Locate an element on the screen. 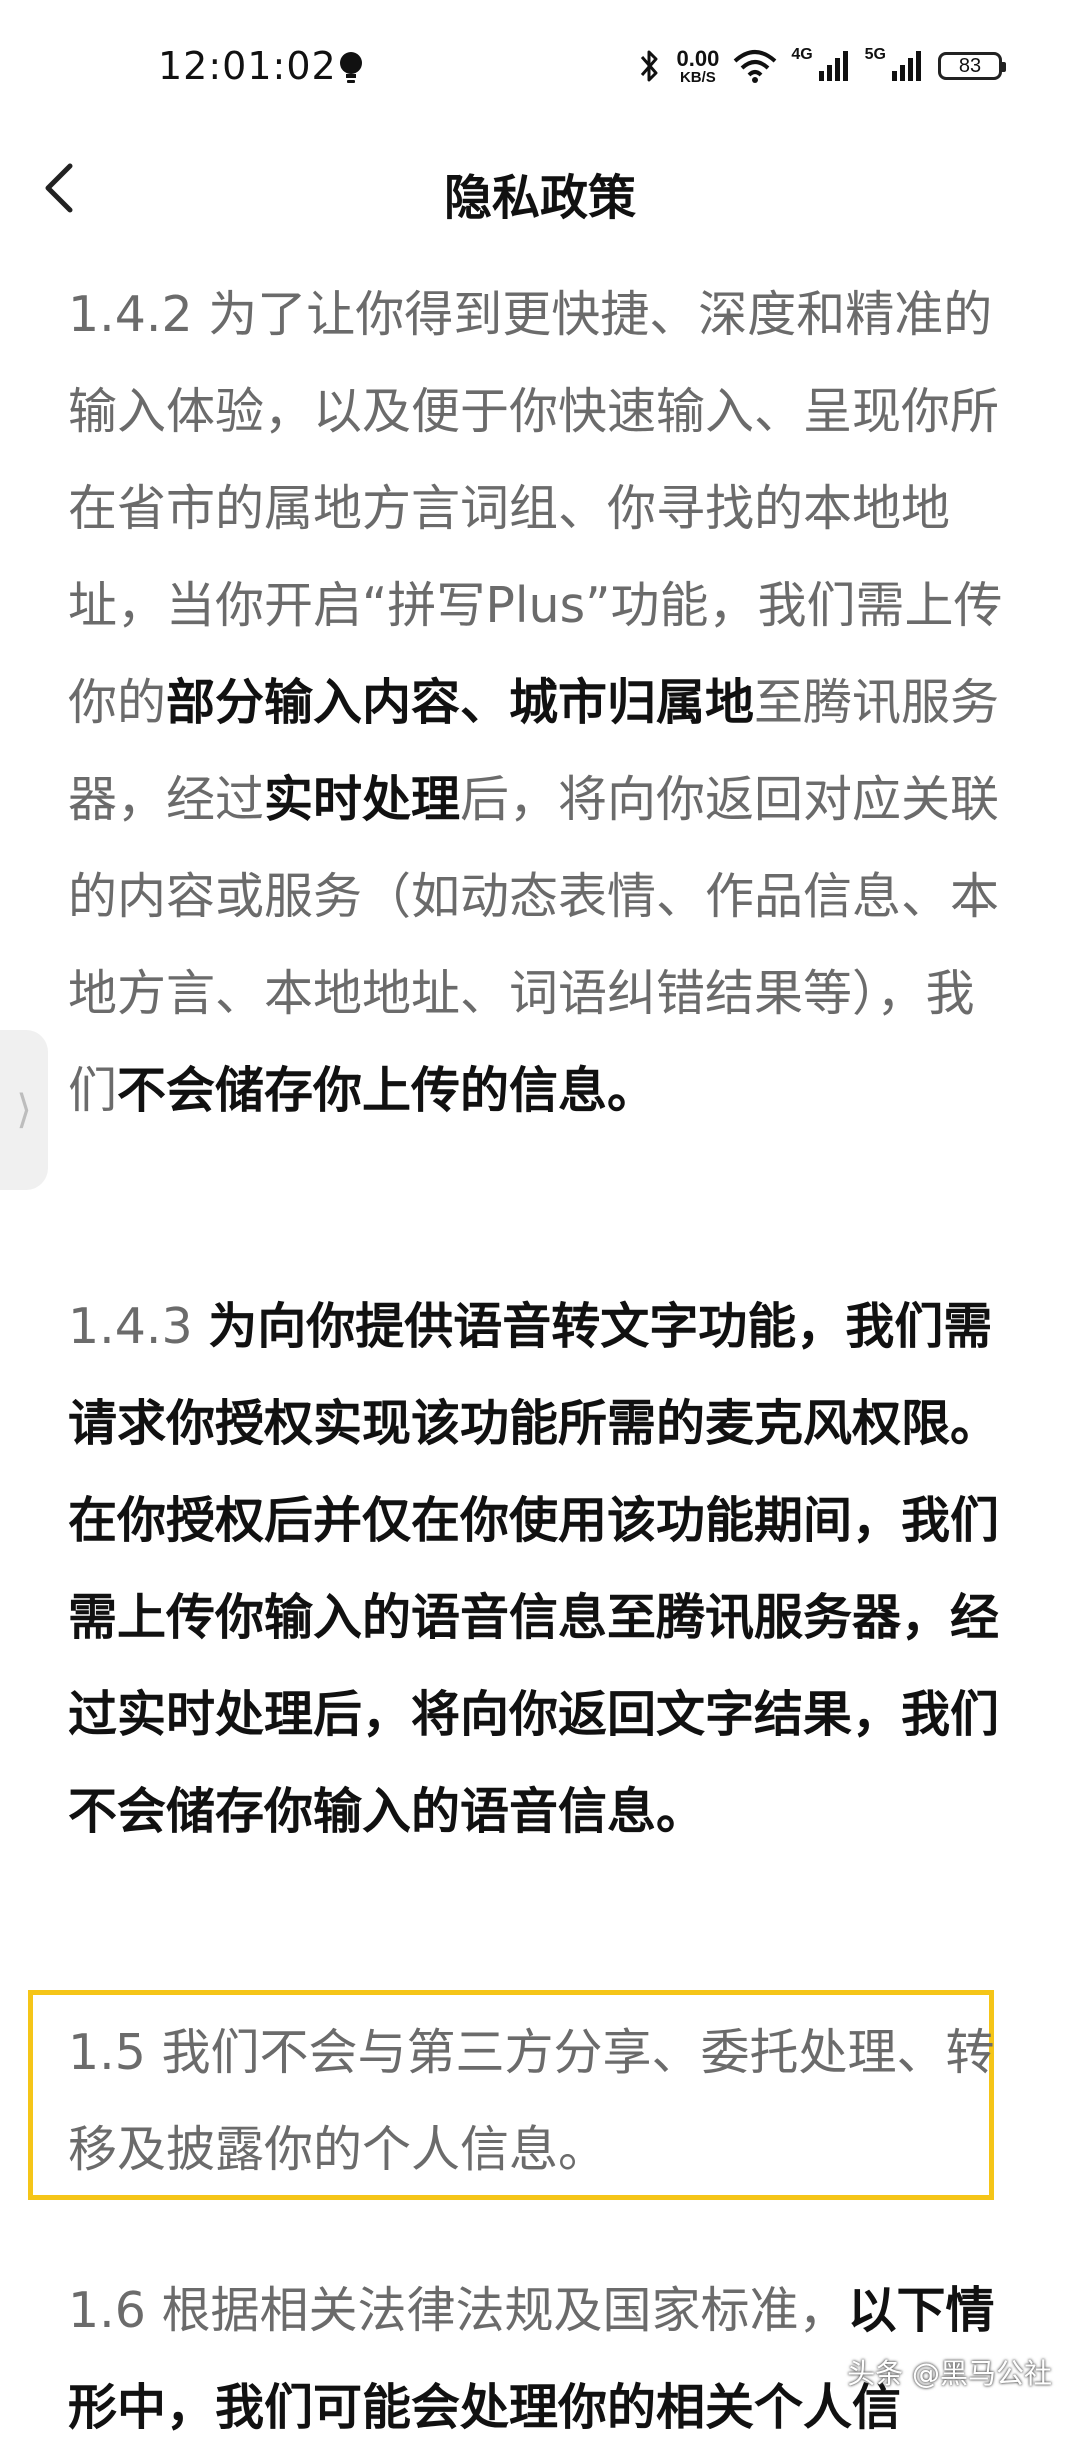 This screenshot has height=2456, width=1080. section-1-5: 1.5 我们不会与第三方分享、委托处理、转移及披露你的个人信息。 is located at coordinates (538, 2101).